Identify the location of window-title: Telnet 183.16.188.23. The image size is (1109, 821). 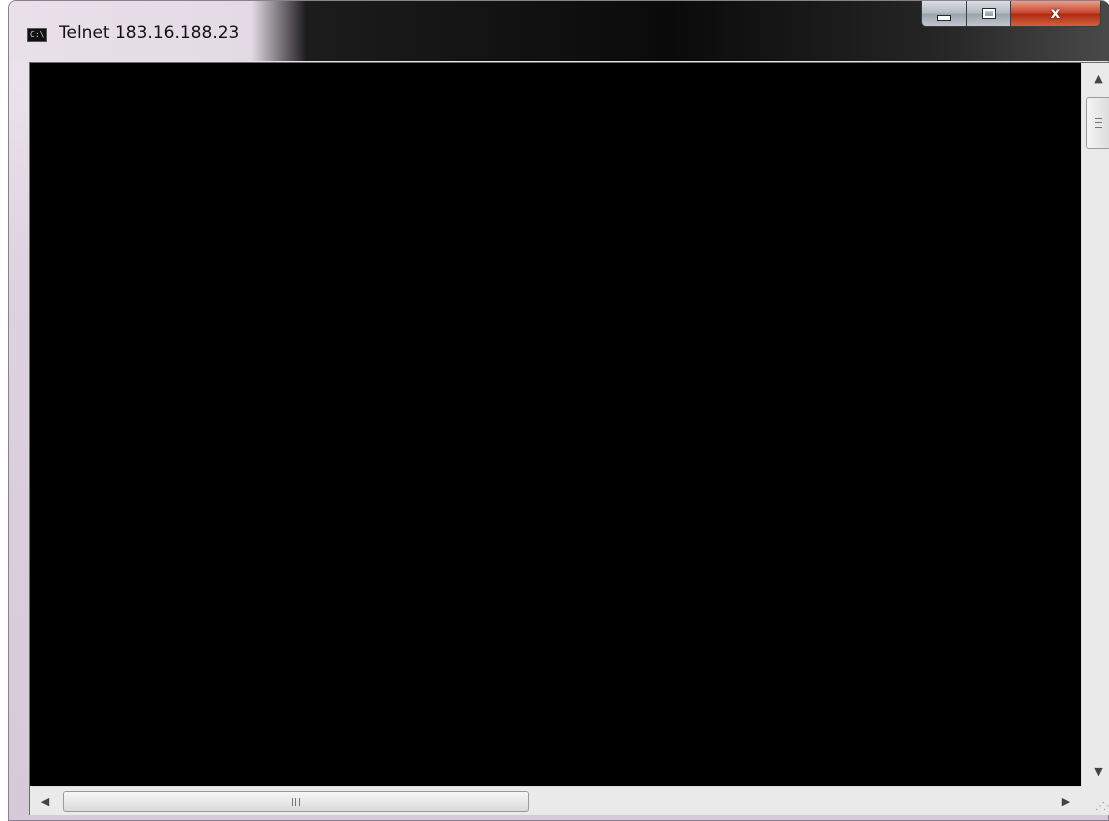
(149, 33).